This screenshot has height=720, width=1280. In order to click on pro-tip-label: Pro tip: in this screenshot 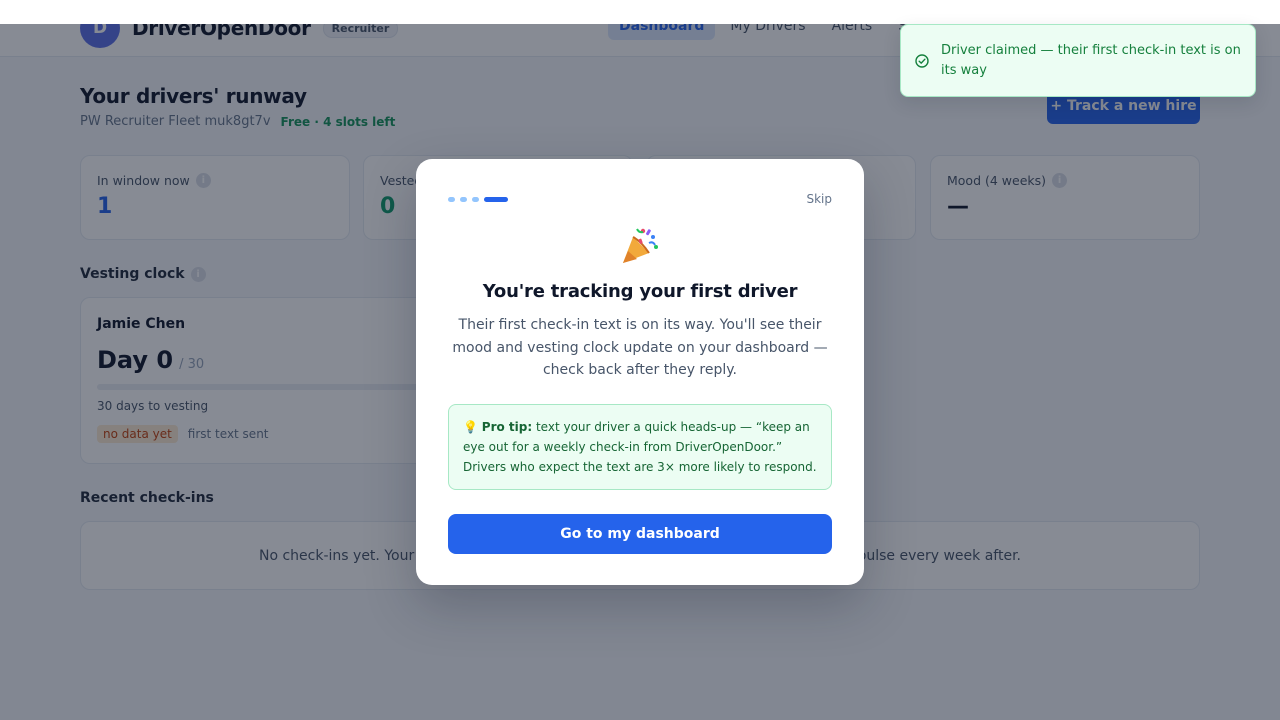, I will do `click(507, 426)`.